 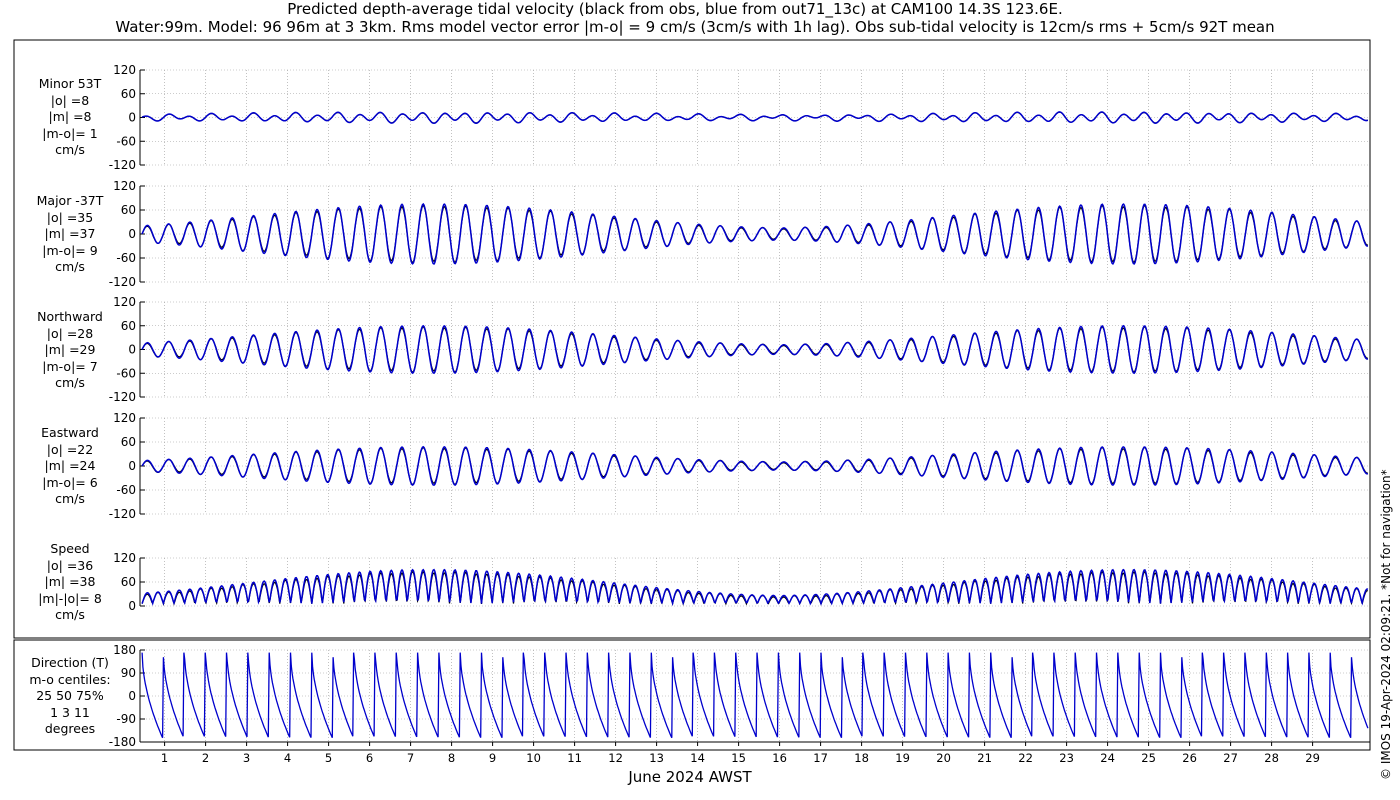 What do you see at coordinates (164, 758) in the screenshot?
I see `x-tick-label: 1` at bounding box center [164, 758].